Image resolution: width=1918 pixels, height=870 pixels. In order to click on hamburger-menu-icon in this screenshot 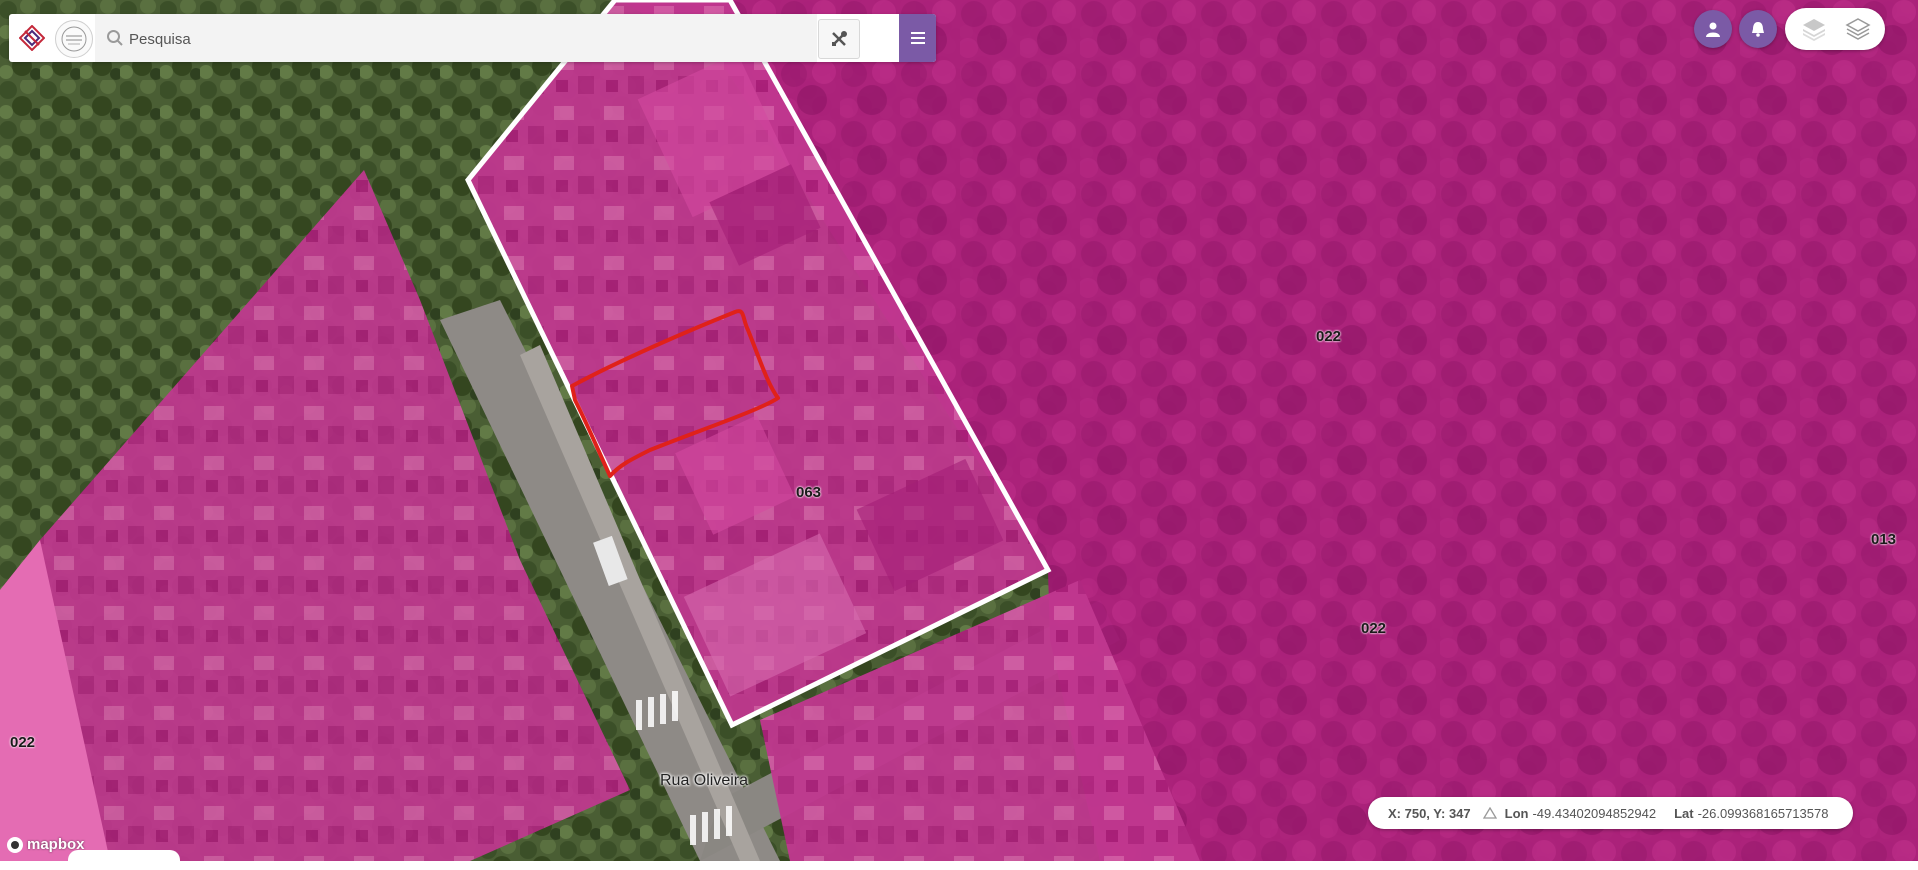, I will do `click(917, 38)`.